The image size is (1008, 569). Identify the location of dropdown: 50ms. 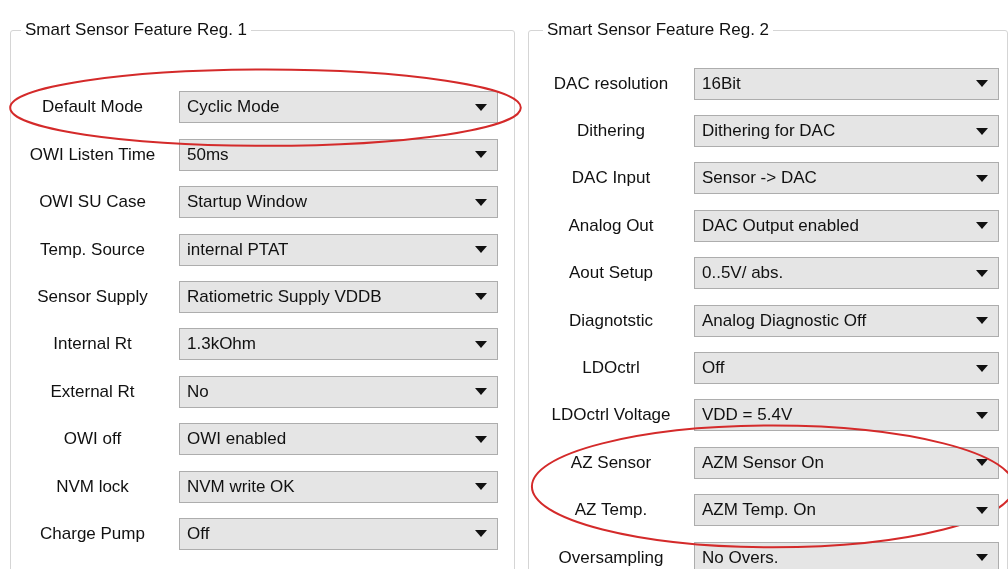
(338, 154).